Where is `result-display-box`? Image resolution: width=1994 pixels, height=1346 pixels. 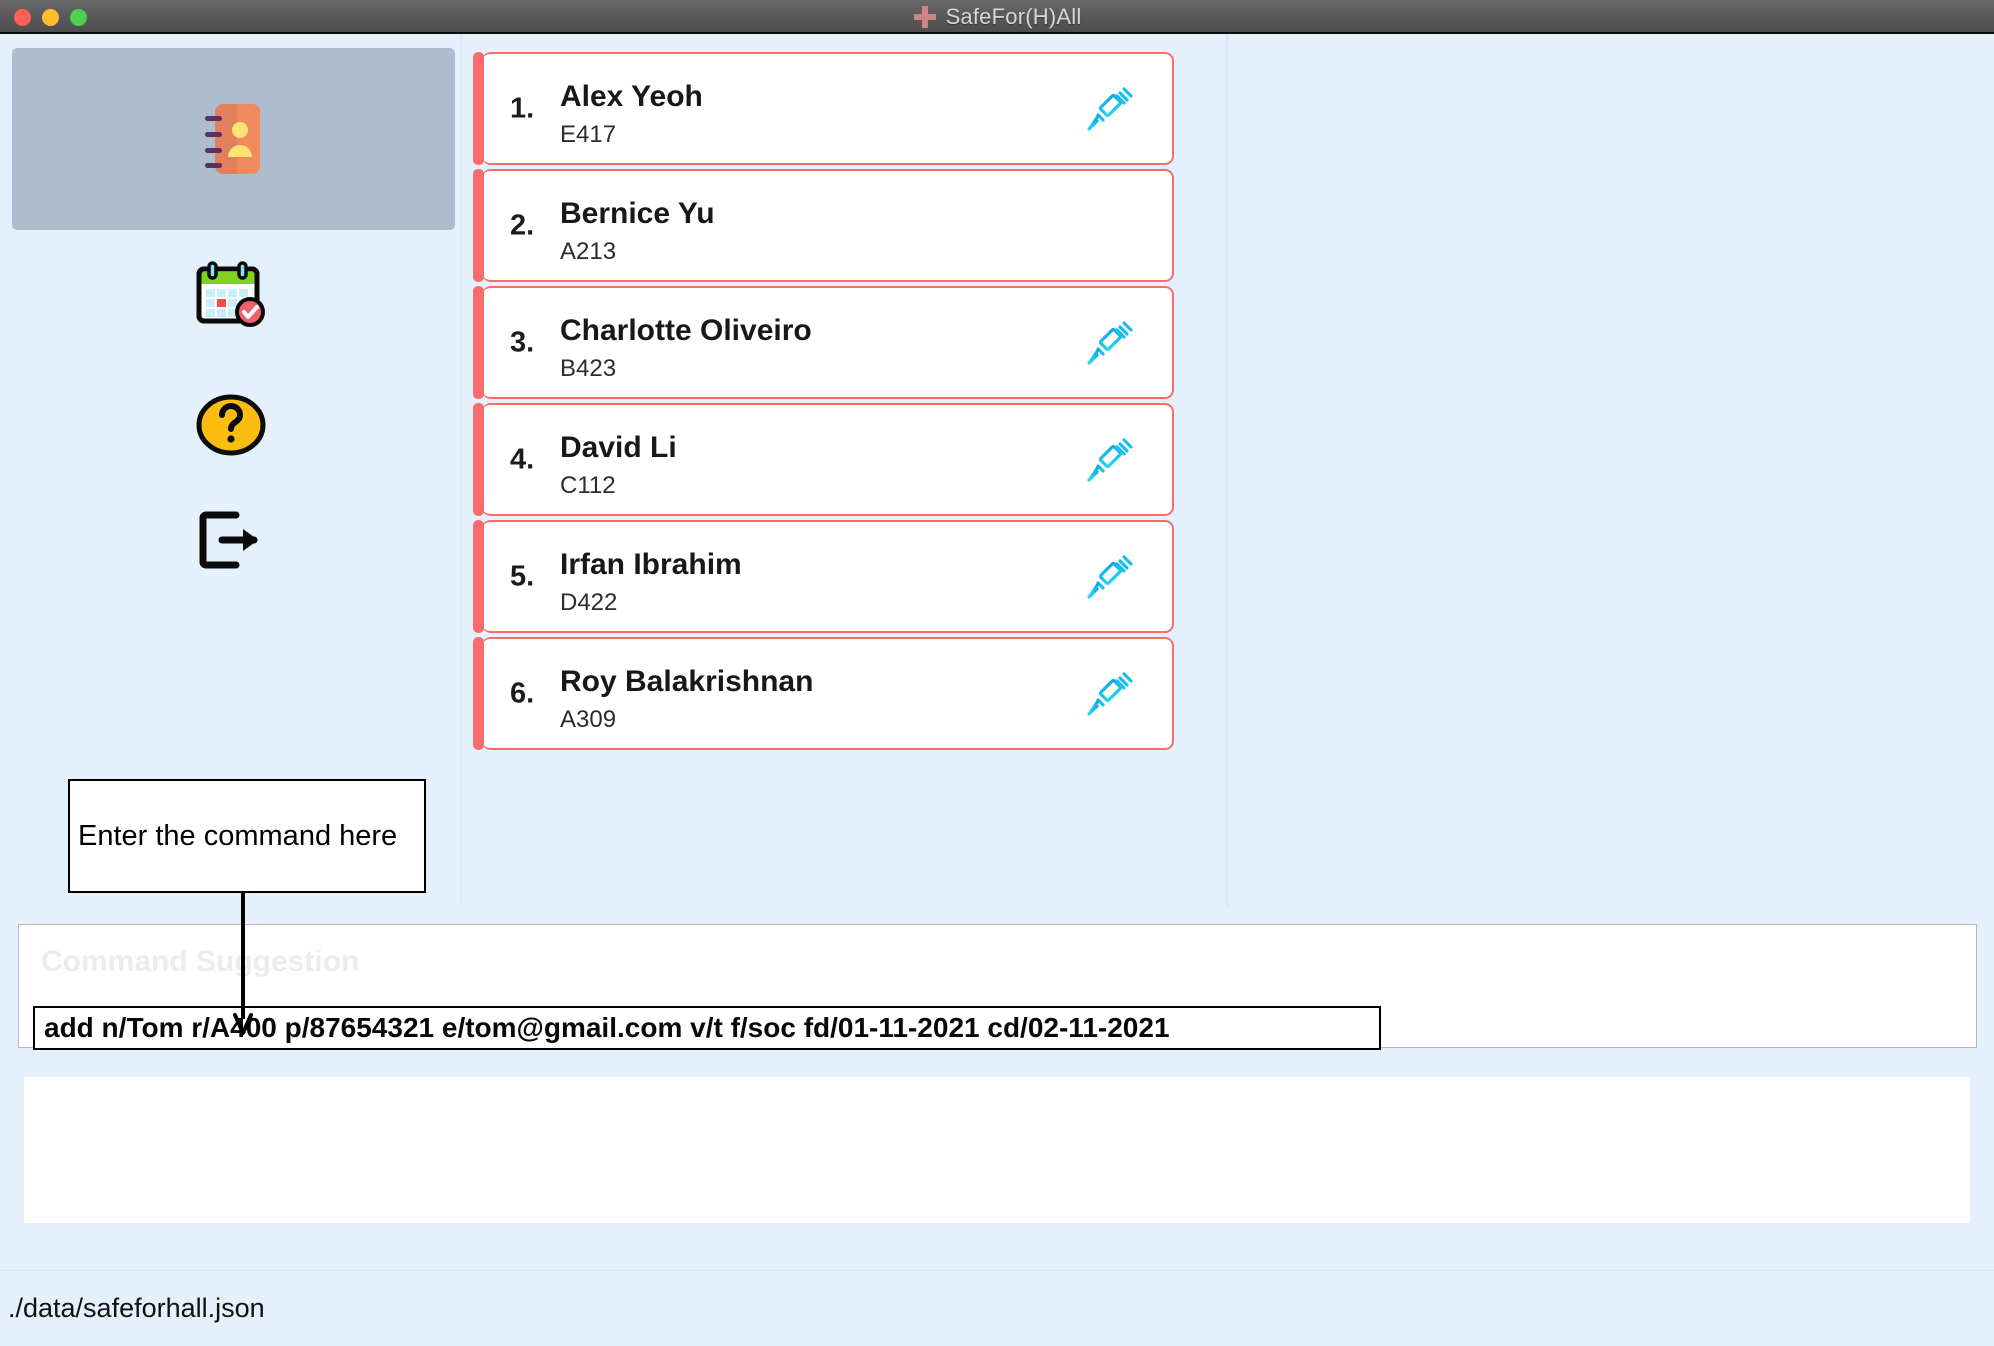
result-display-box is located at coordinates (997, 1150).